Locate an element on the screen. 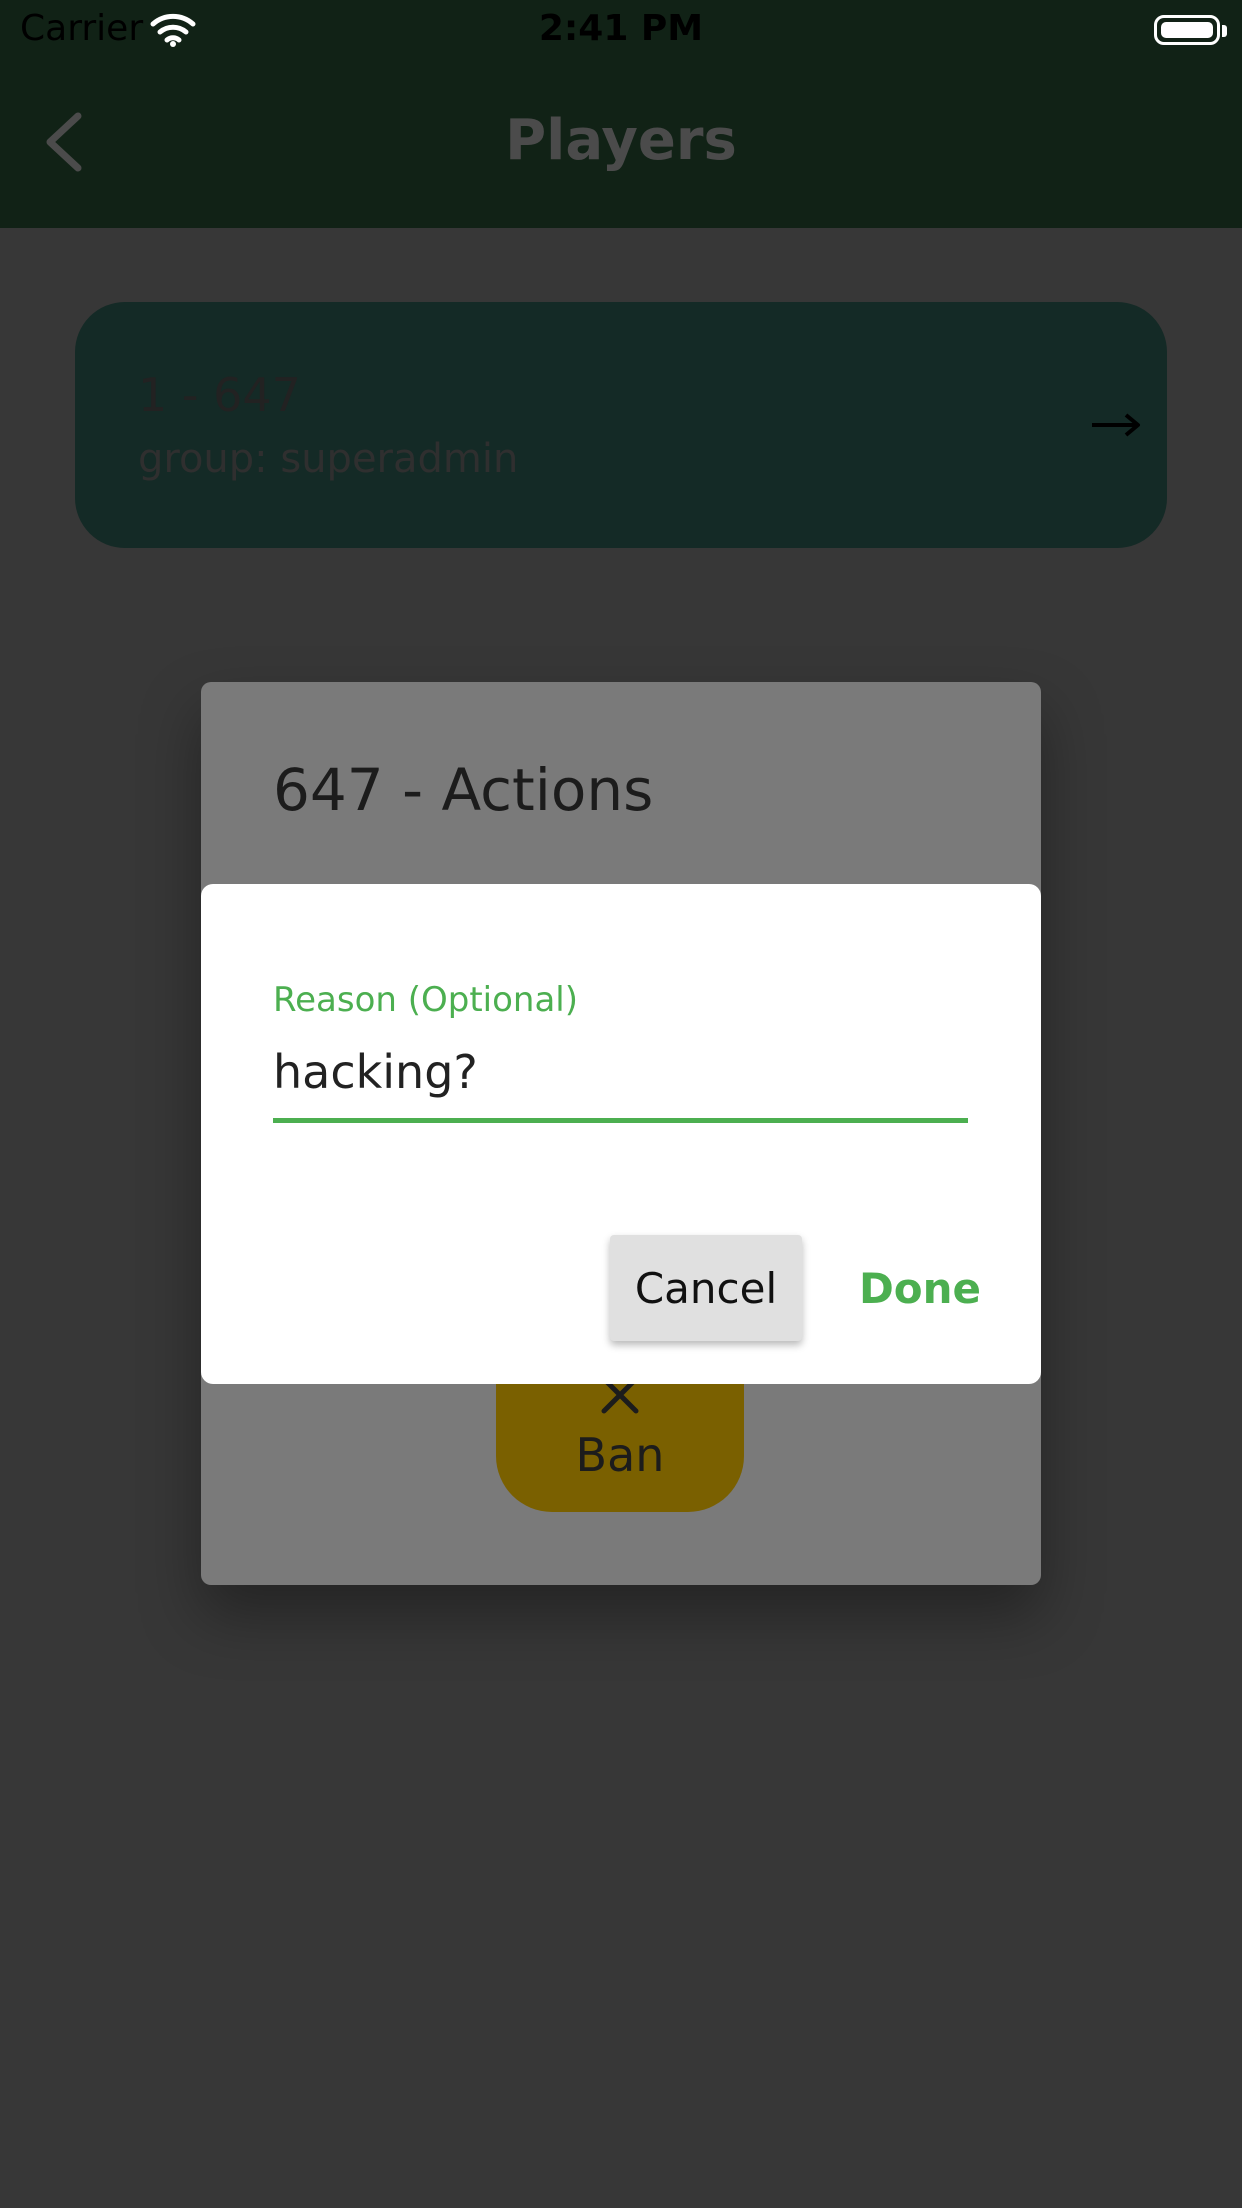  done-button: Done is located at coordinates (920, 1288).